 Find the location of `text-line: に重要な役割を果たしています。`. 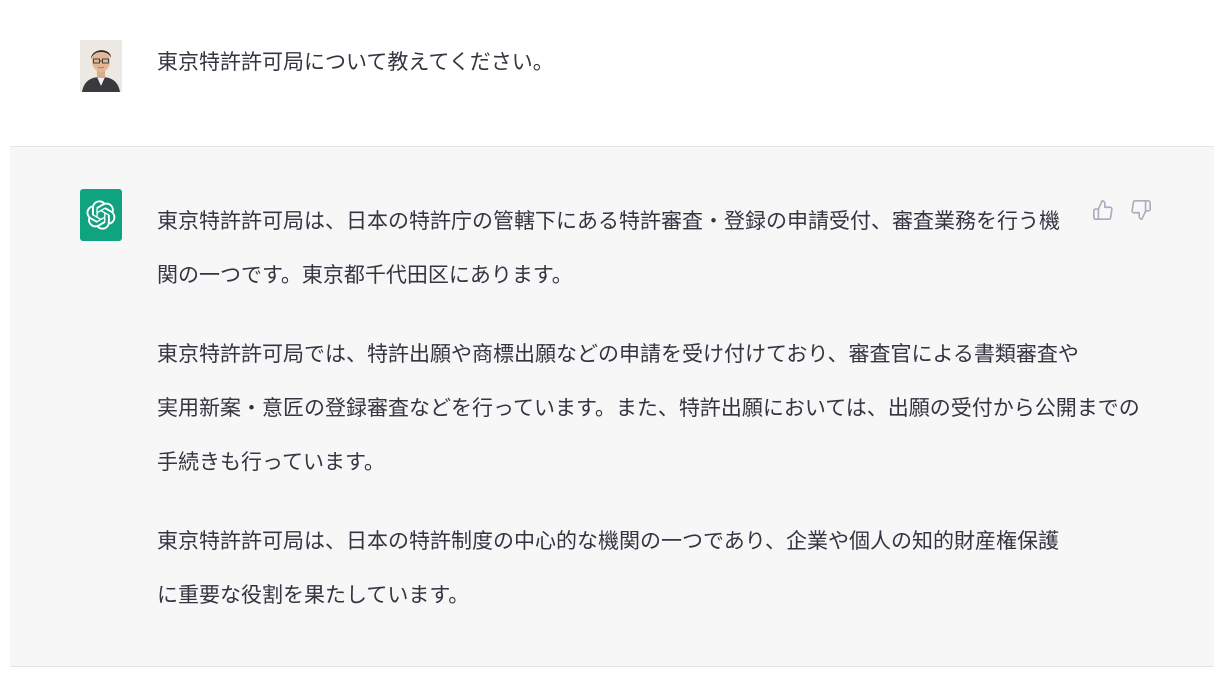

text-line: に重要な役割を果たしています。 is located at coordinates (313, 595).